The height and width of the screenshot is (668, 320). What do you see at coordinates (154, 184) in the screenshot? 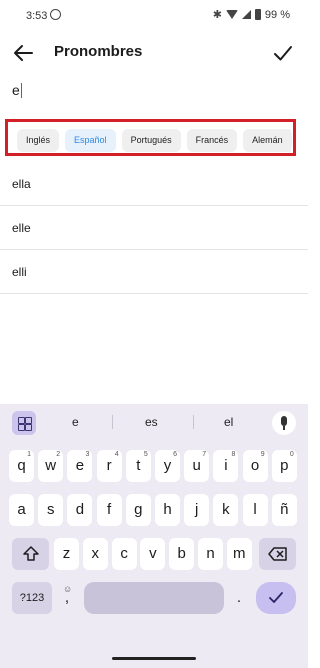
I see `list-item: ella` at bounding box center [154, 184].